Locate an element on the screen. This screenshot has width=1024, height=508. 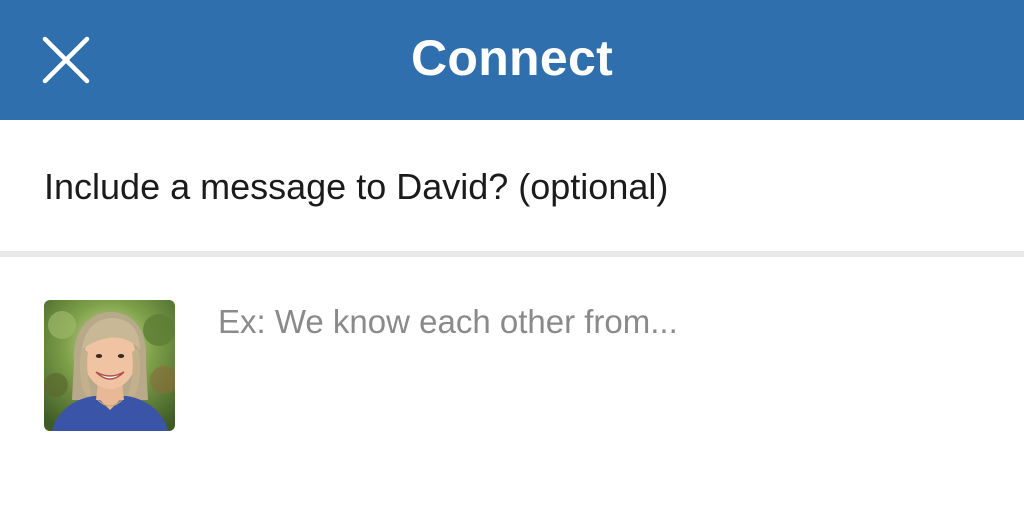
message-prompt: Include a message to David? (optional) is located at coordinates (356, 186).